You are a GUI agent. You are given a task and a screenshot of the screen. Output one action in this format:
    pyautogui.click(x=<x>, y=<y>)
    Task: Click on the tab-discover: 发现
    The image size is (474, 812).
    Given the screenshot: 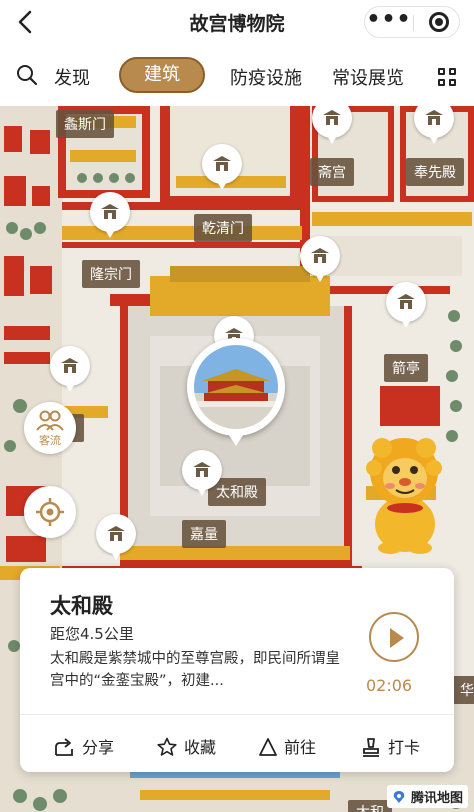 What is the action you would take?
    pyautogui.click(x=72, y=77)
    